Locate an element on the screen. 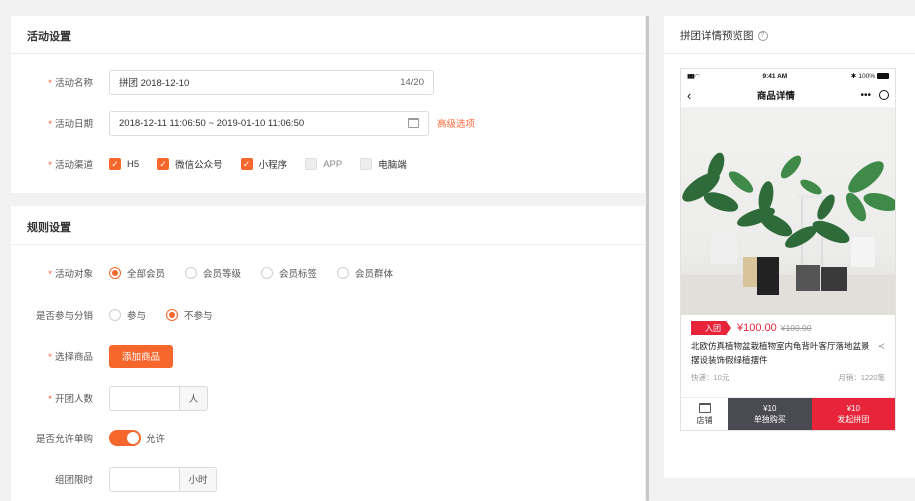  shop-icon is located at coordinates (704, 407).